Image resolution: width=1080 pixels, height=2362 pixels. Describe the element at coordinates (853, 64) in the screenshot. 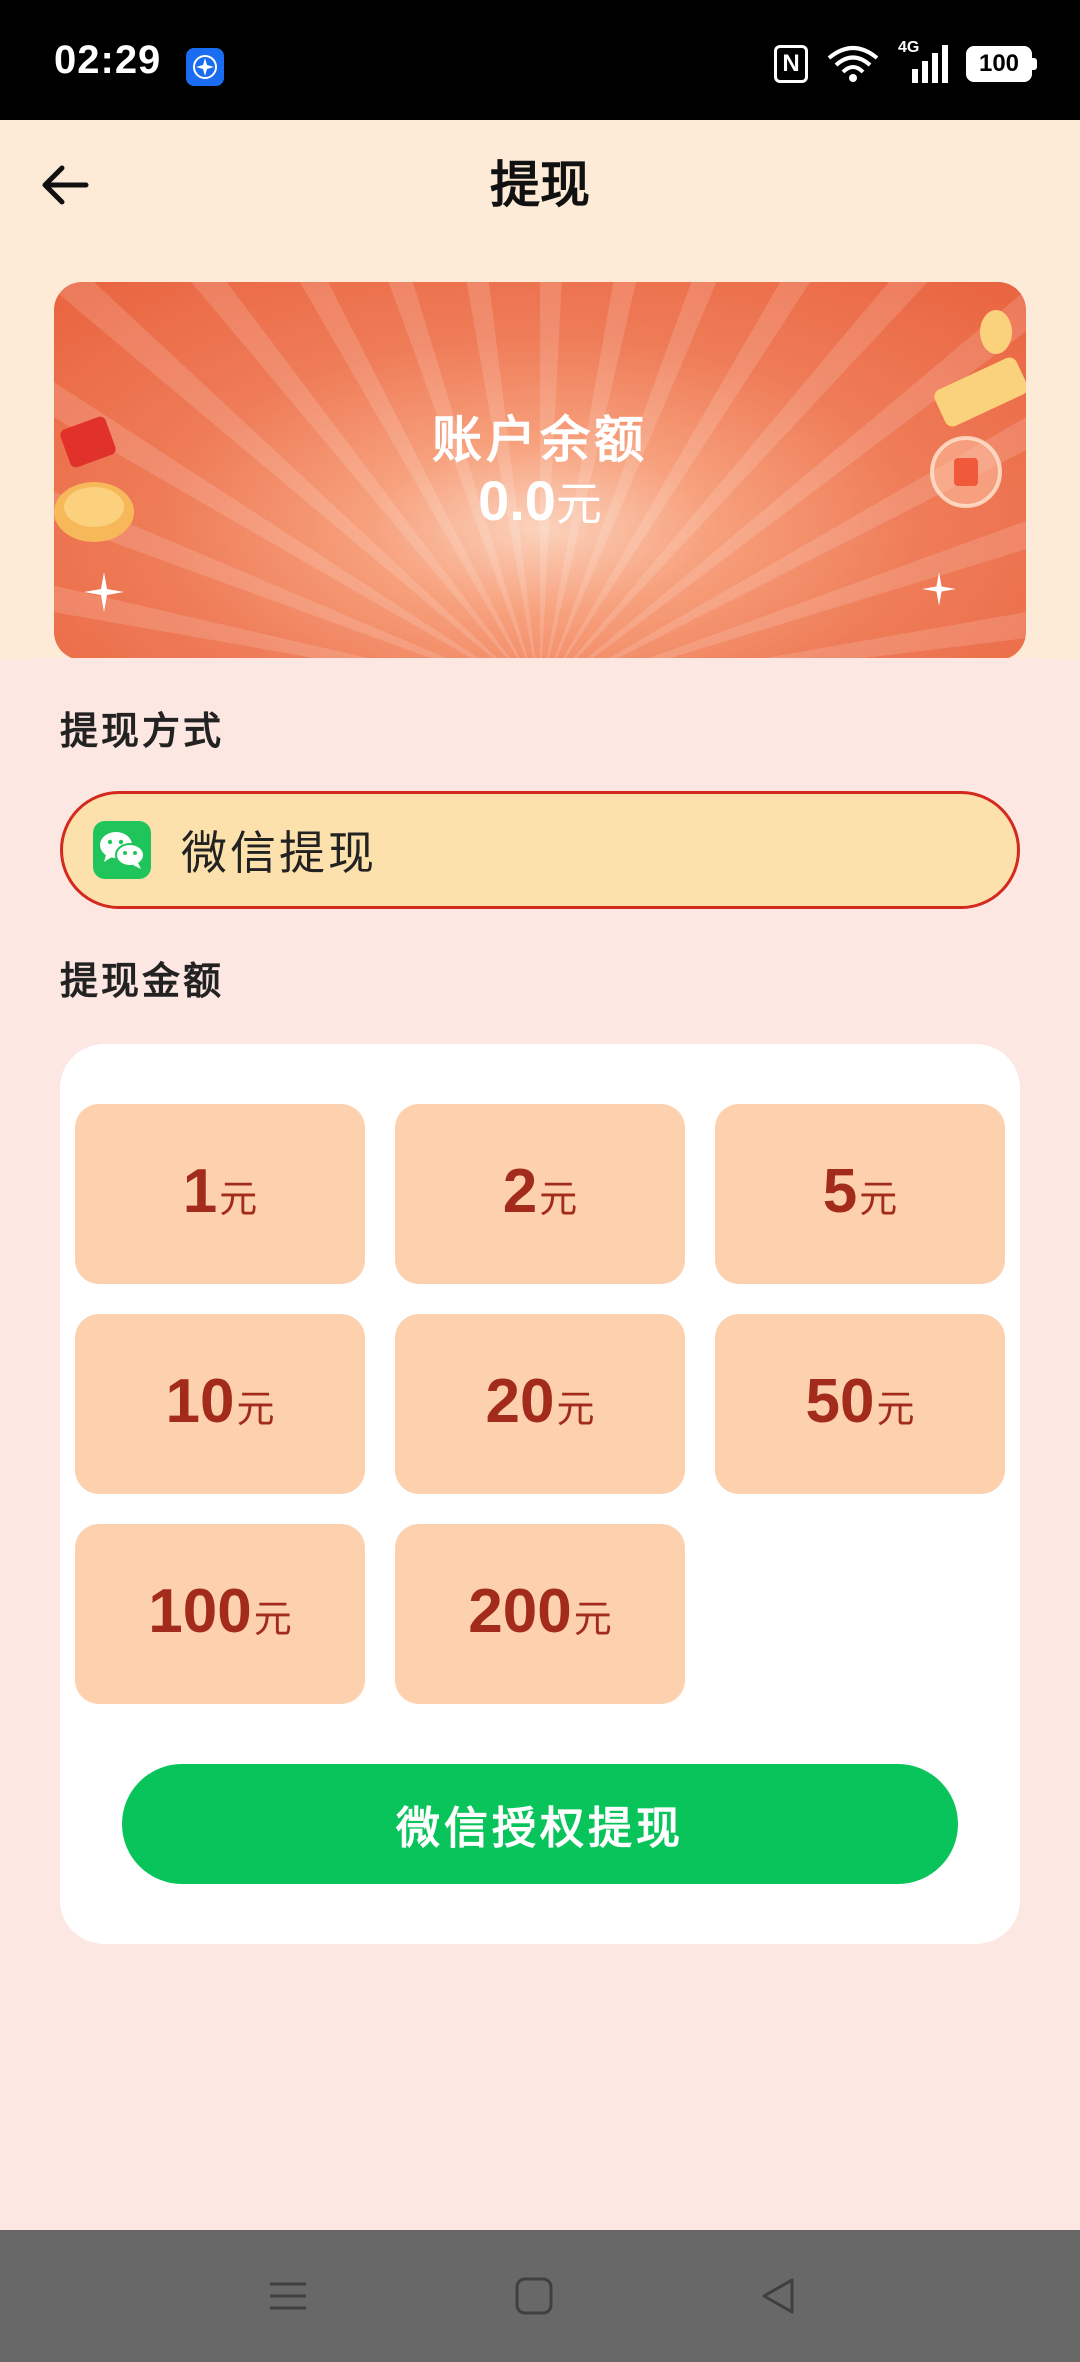

I see `wifi-icon` at that location.